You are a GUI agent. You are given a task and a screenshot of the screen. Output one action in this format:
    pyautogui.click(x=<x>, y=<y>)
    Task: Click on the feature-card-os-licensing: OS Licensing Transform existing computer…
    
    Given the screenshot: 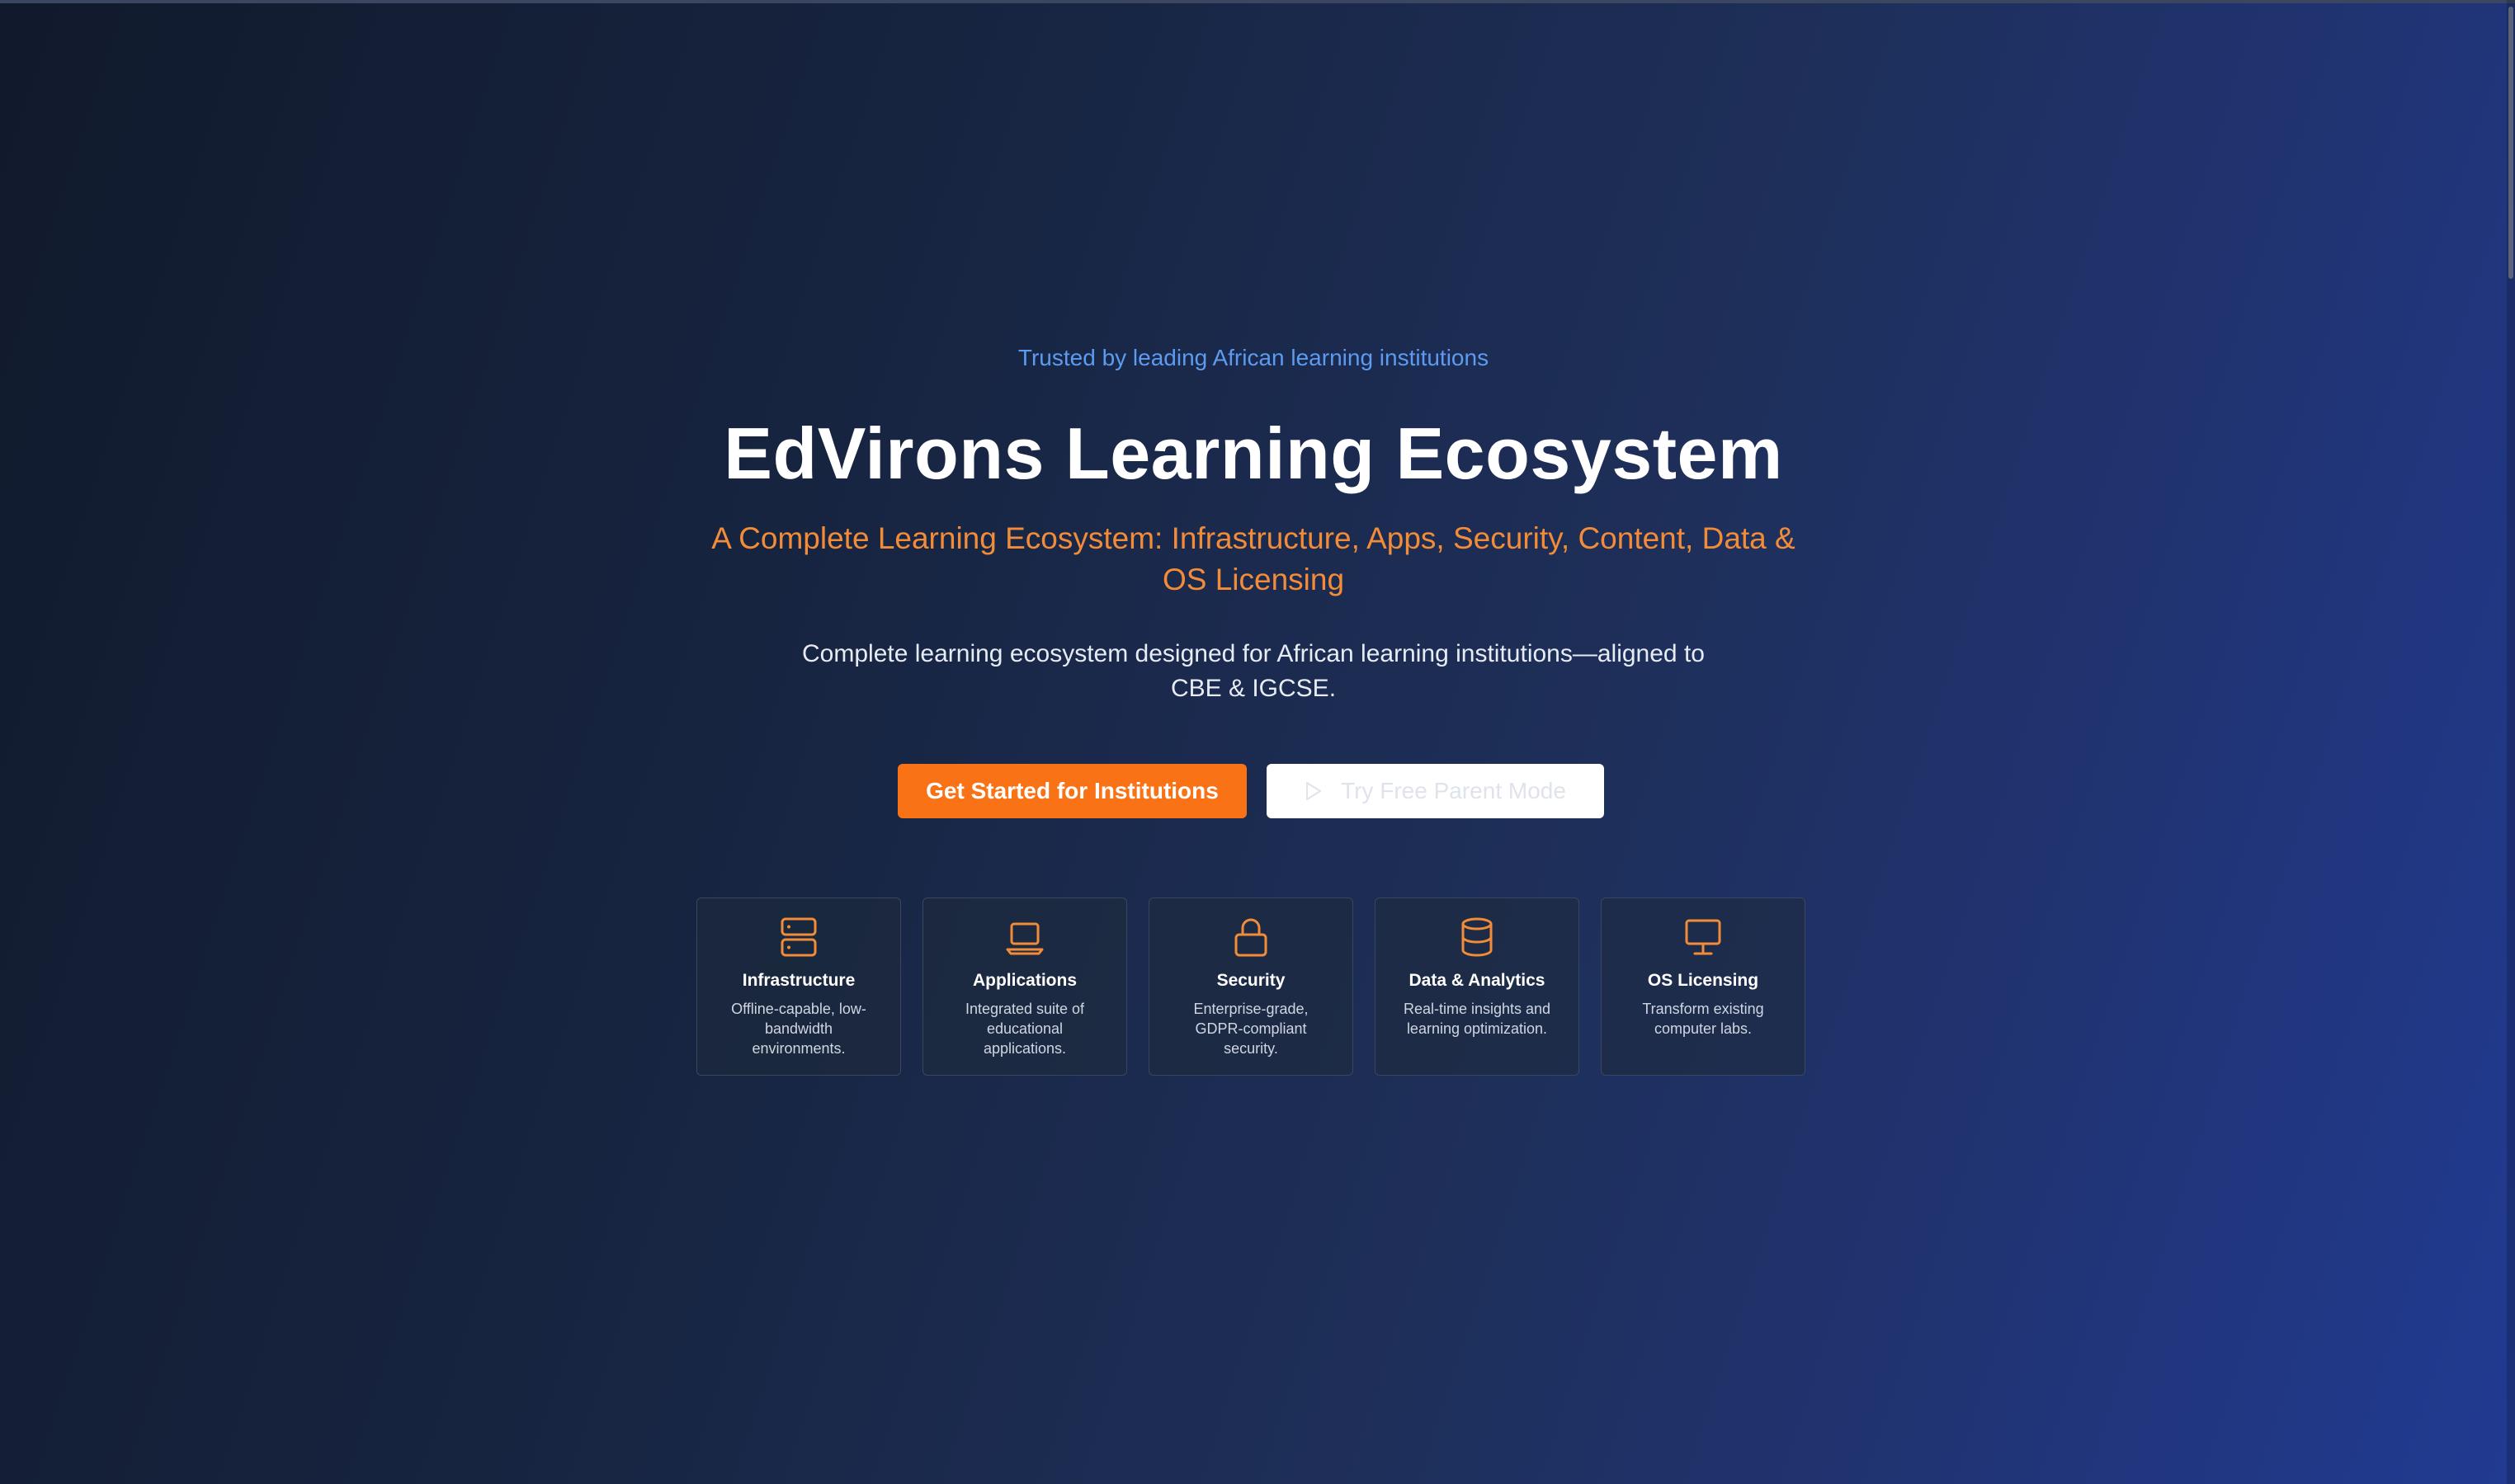 What is the action you would take?
    pyautogui.click(x=1703, y=986)
    